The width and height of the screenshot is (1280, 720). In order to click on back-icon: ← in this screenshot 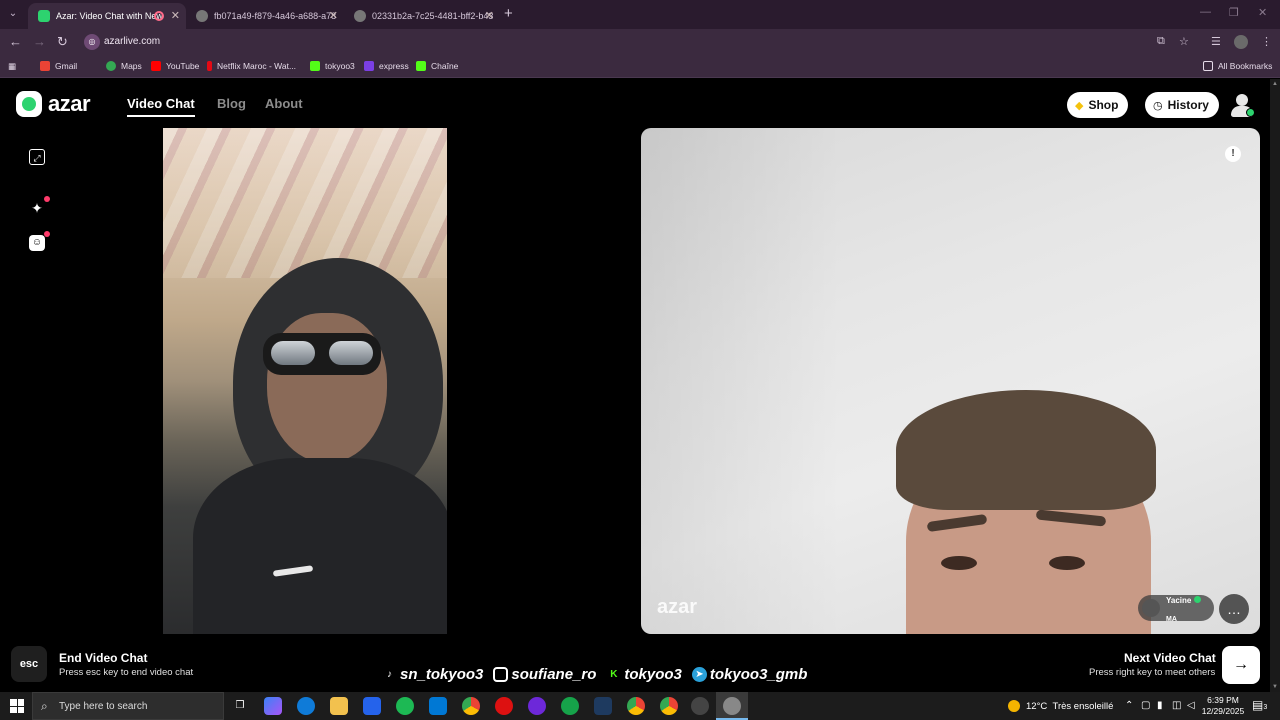, I will do `click(15, 41)`.